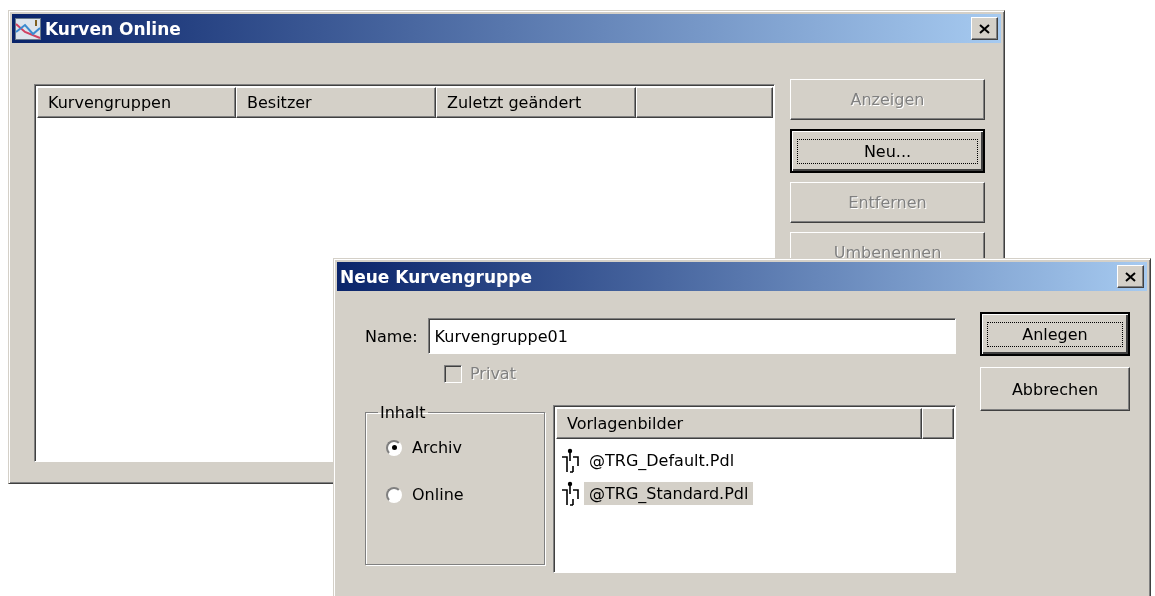 The width and height of the screenshot is (1155, 596). Describe the element at coordinates (336, 102) in the screenshot. I see `column-header: Besitzer` at that location.